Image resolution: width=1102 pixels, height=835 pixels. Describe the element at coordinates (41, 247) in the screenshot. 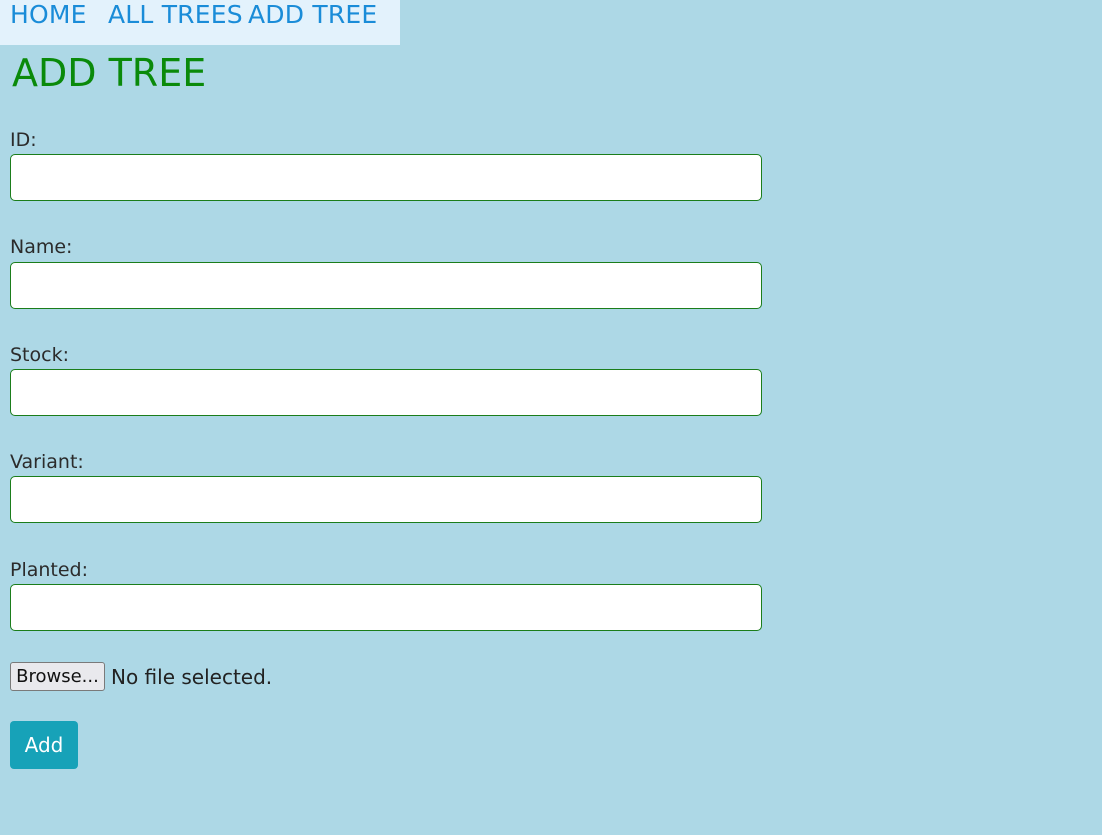

I see `name-label: Name:` at that location.